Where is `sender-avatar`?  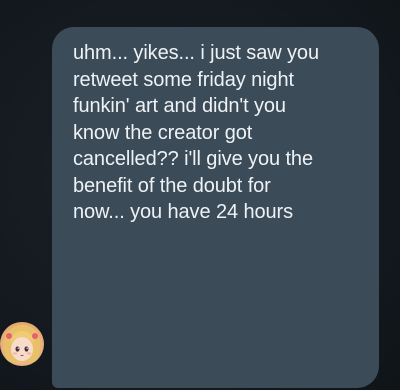
sender-avatar is located at coordinates (22, 344).